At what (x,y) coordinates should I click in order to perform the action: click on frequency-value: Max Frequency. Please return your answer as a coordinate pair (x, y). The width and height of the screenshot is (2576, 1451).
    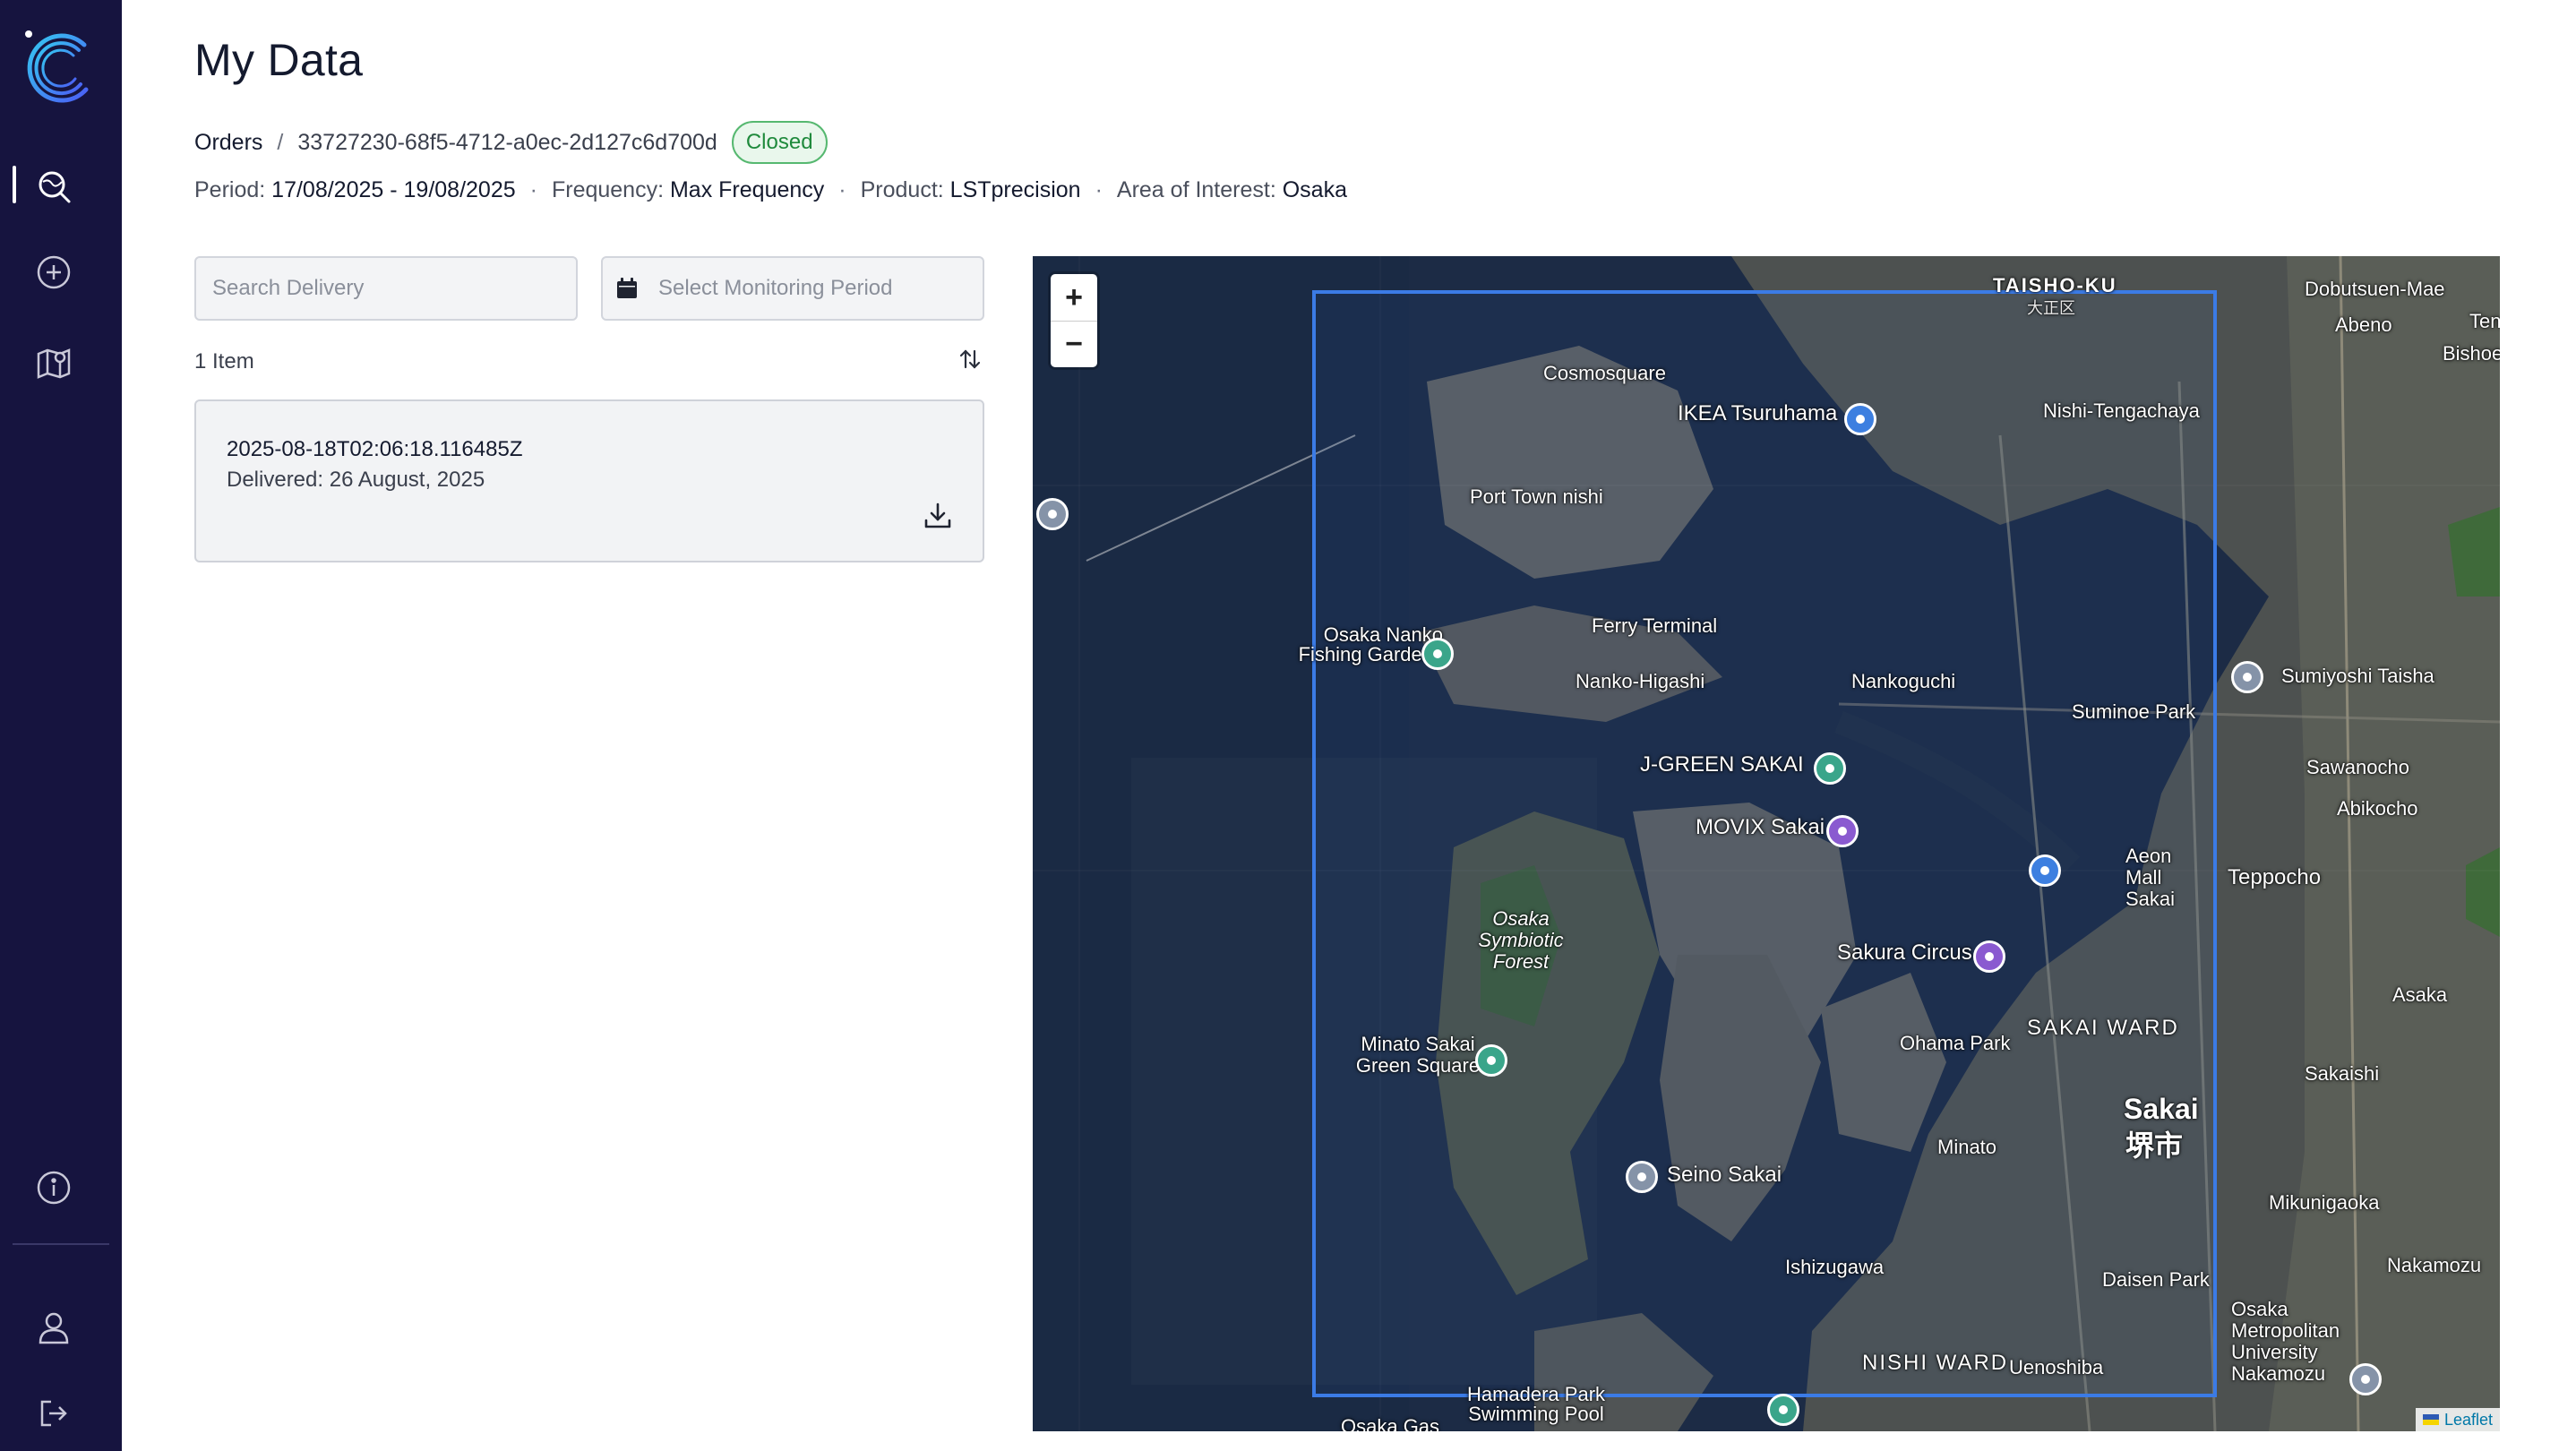
    Looking at the image, I should click on (747, 189).